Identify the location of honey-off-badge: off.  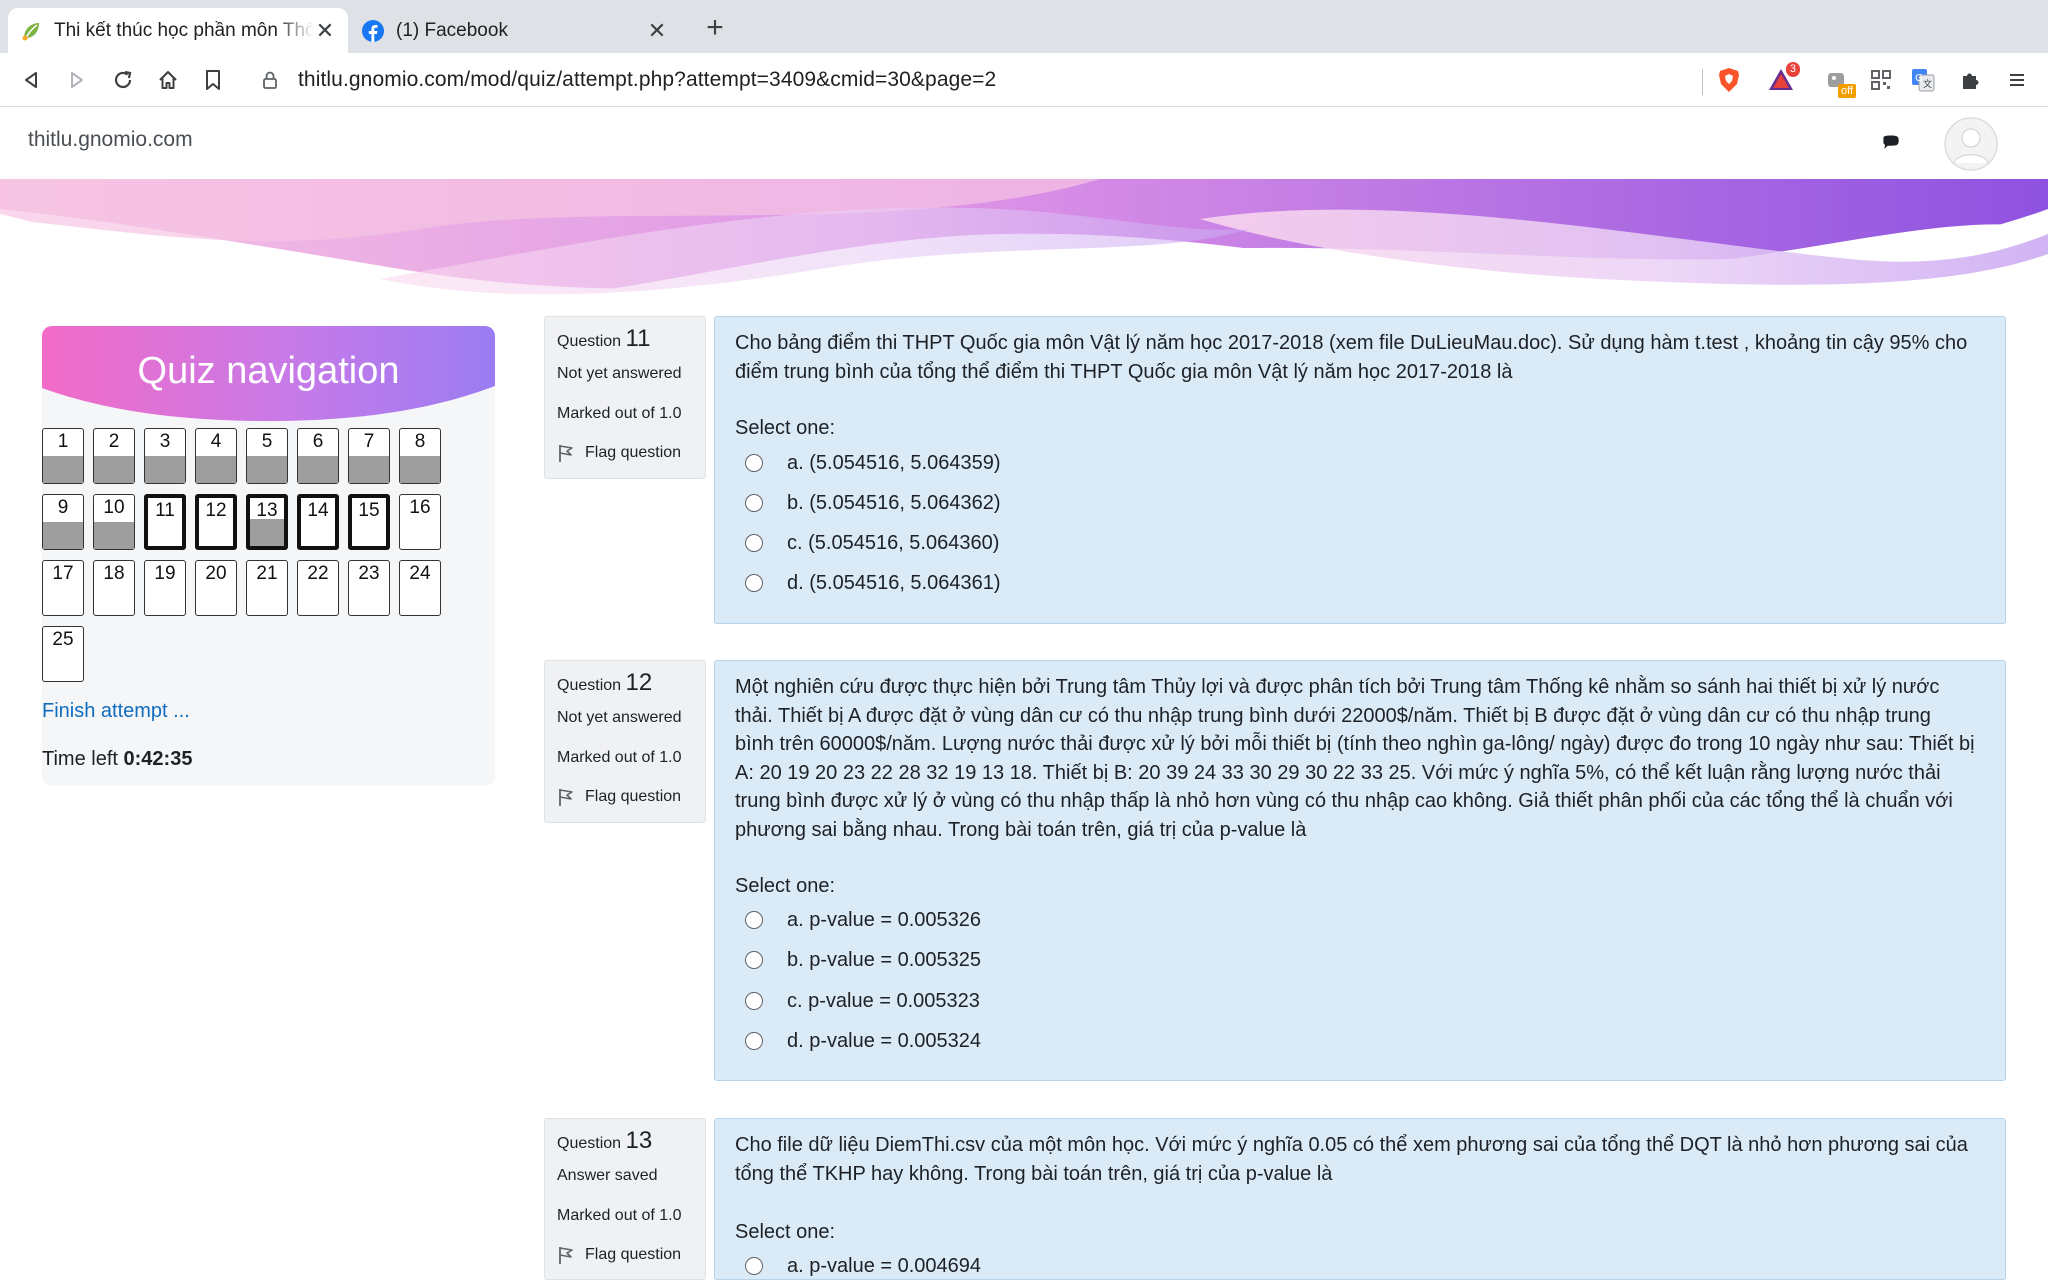
(1846, 91).